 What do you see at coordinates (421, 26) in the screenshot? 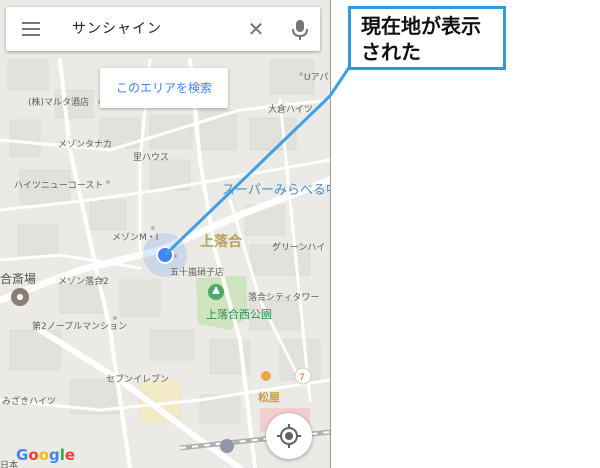
I see `callout-line-1: 現在地が表示` at bounding box center [421, 26].